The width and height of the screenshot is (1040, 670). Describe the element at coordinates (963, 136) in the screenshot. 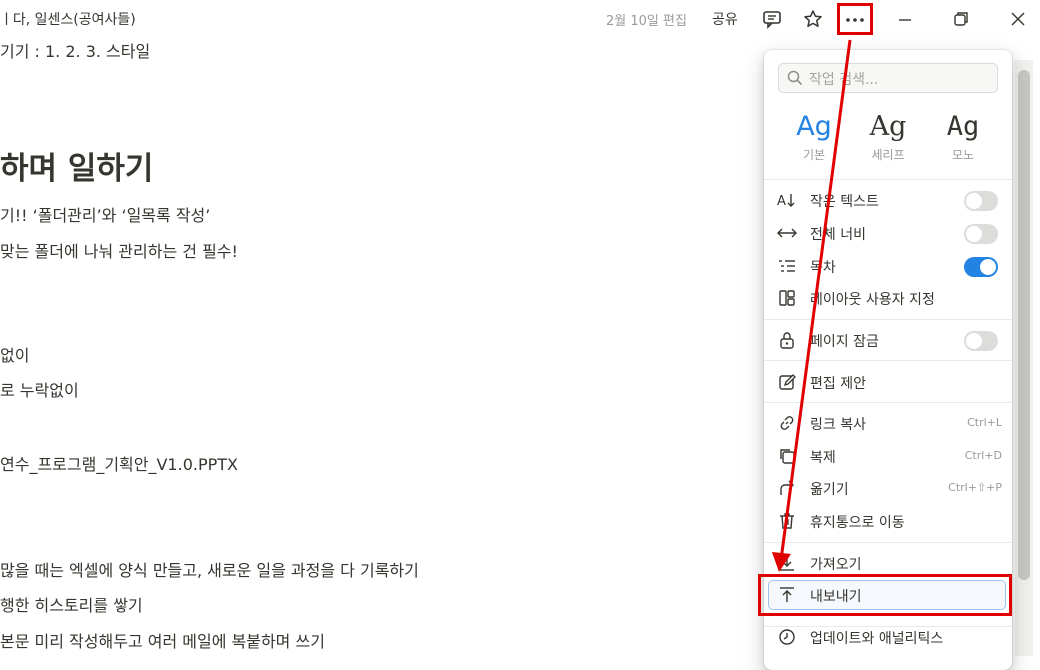

I see `font-option-mono: Ag 모노` at that location.